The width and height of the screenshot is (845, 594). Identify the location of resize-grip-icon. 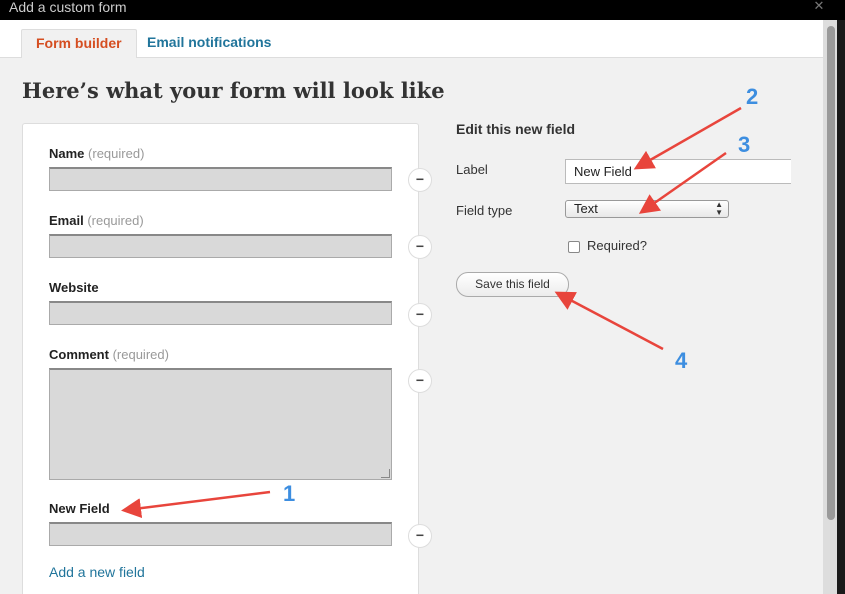
(385, 473).